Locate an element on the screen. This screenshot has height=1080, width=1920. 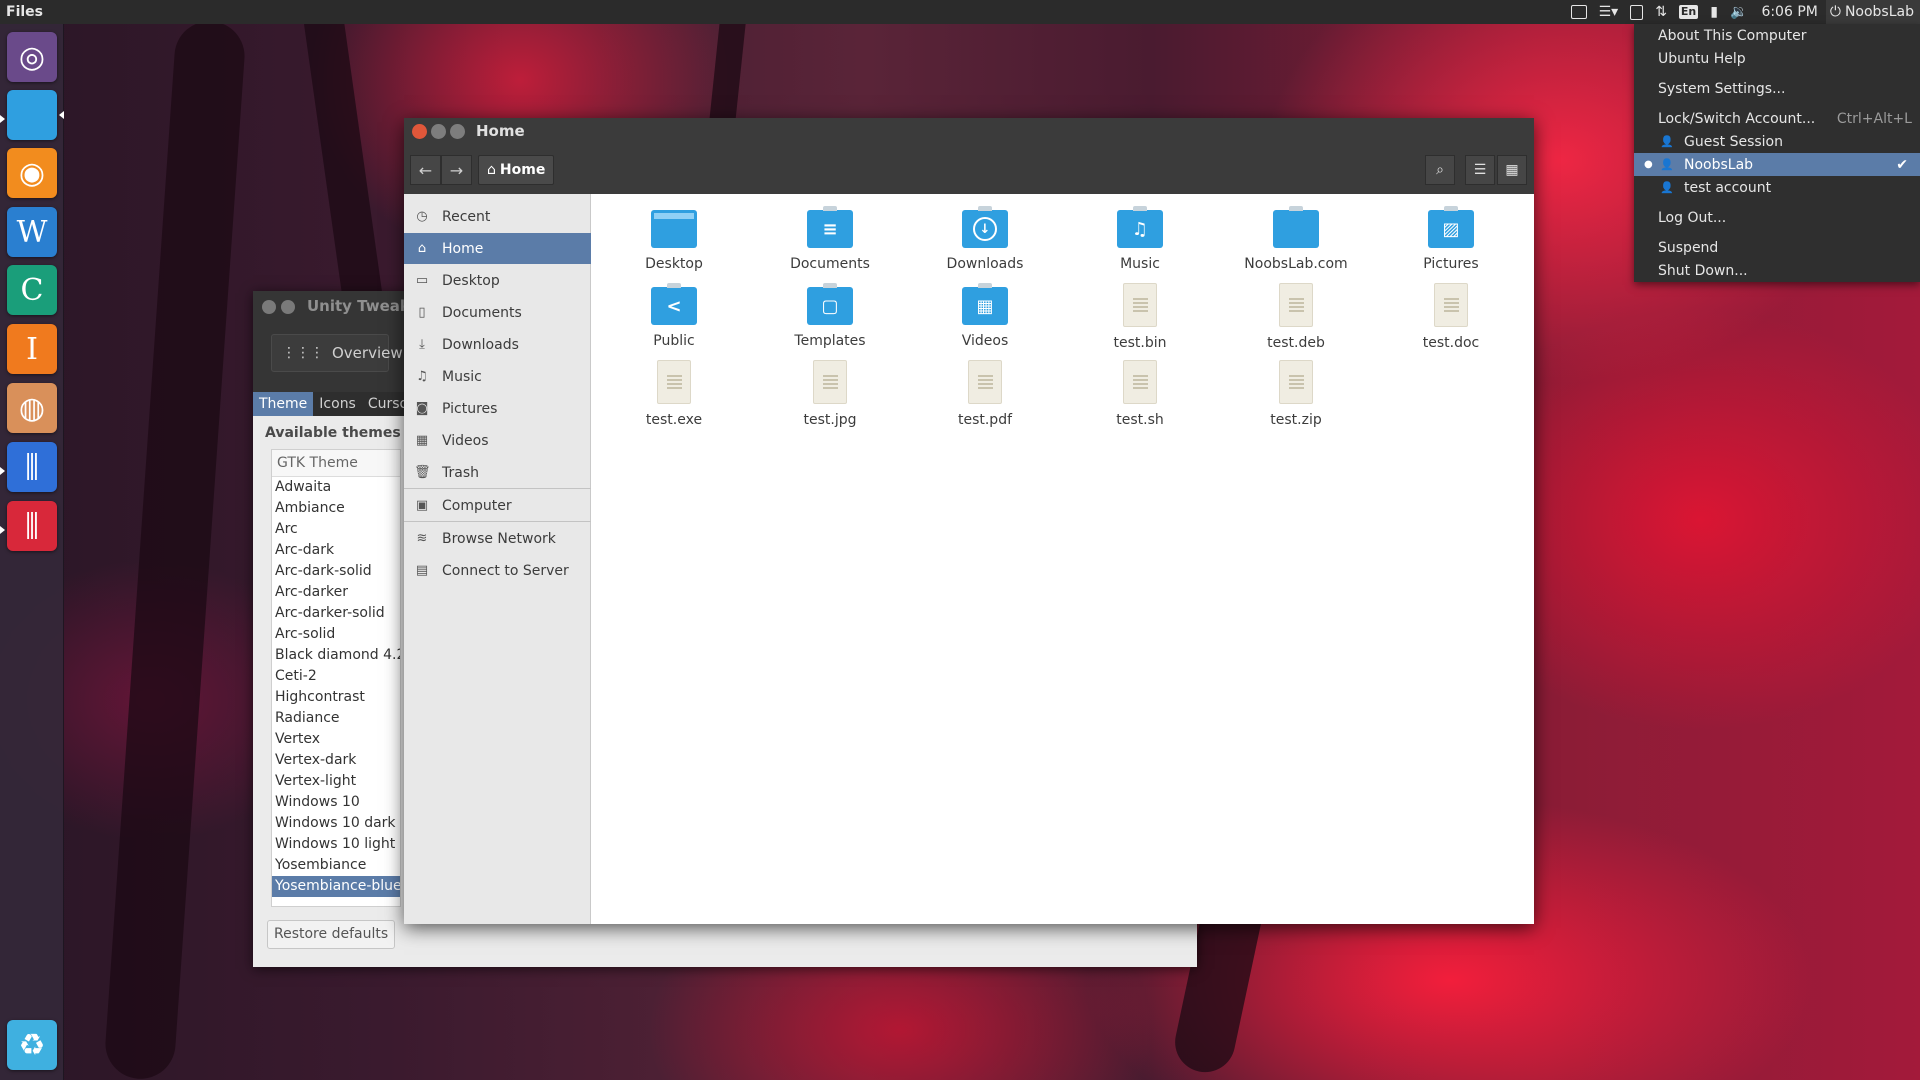
sidebar-item-videos: ▦ Videos is located at coordinates (497, 440).